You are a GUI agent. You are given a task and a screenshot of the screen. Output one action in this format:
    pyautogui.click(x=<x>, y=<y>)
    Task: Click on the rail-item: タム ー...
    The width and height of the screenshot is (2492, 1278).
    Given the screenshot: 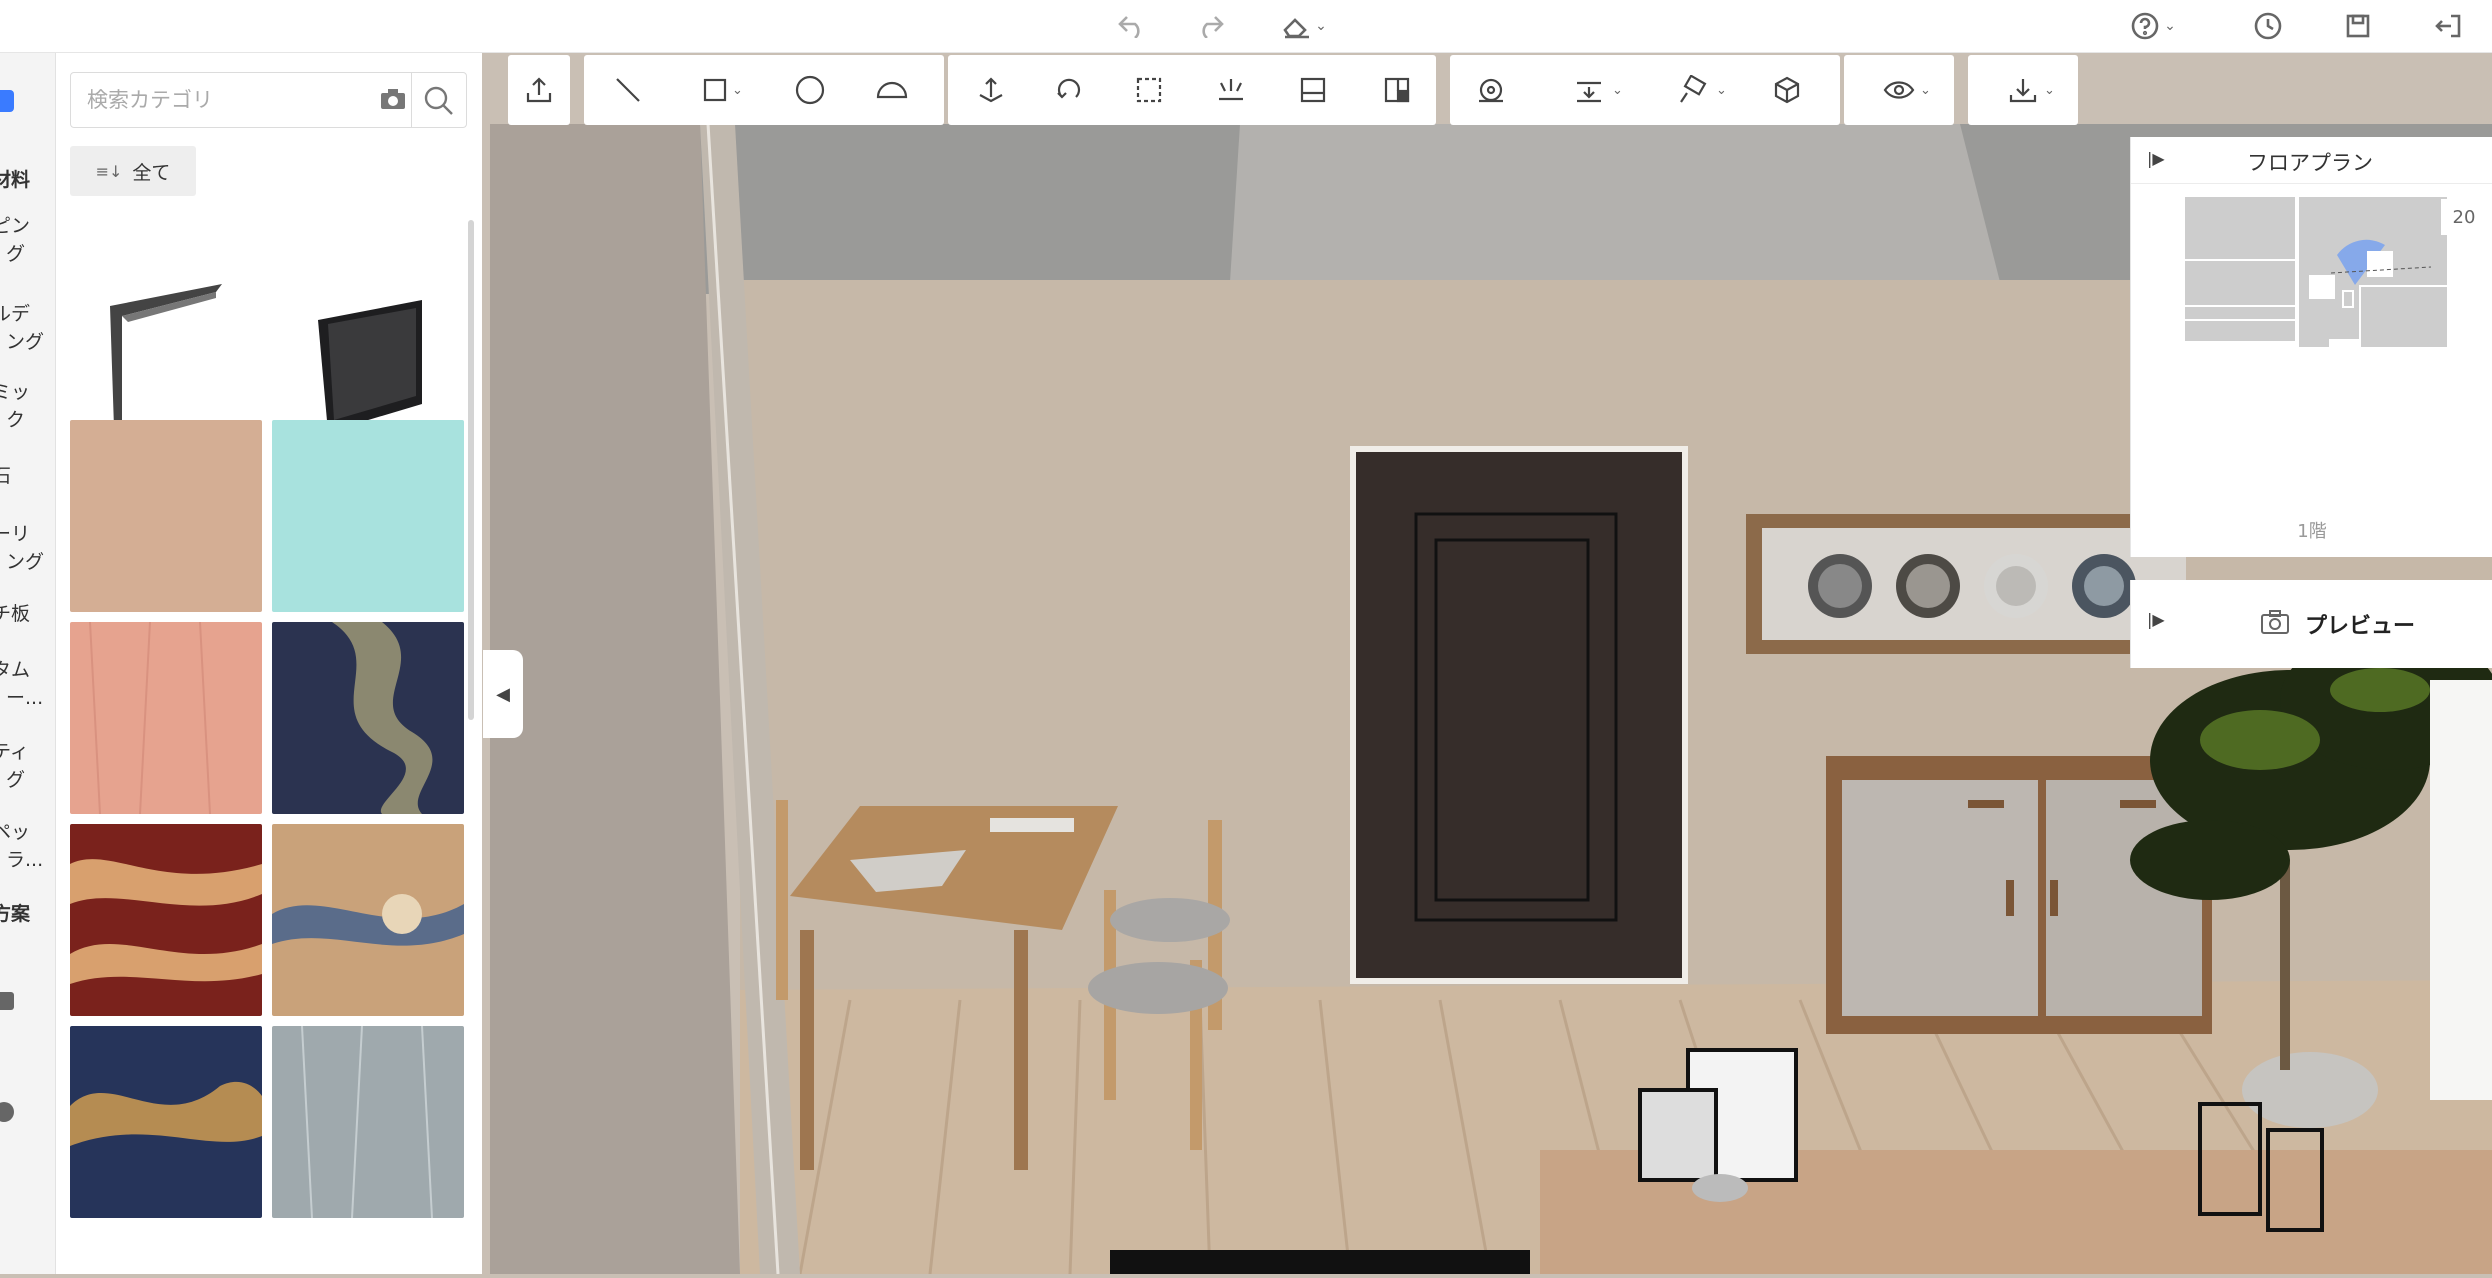 What is the action you would take?
    pyautogui.click(x=27, y=684)
    